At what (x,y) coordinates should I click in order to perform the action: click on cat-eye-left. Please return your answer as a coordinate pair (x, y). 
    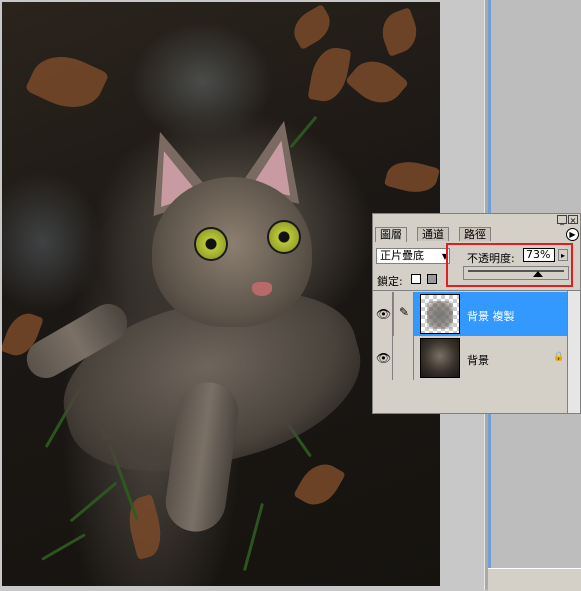
    Looking at the image, I should click on (211, 244).